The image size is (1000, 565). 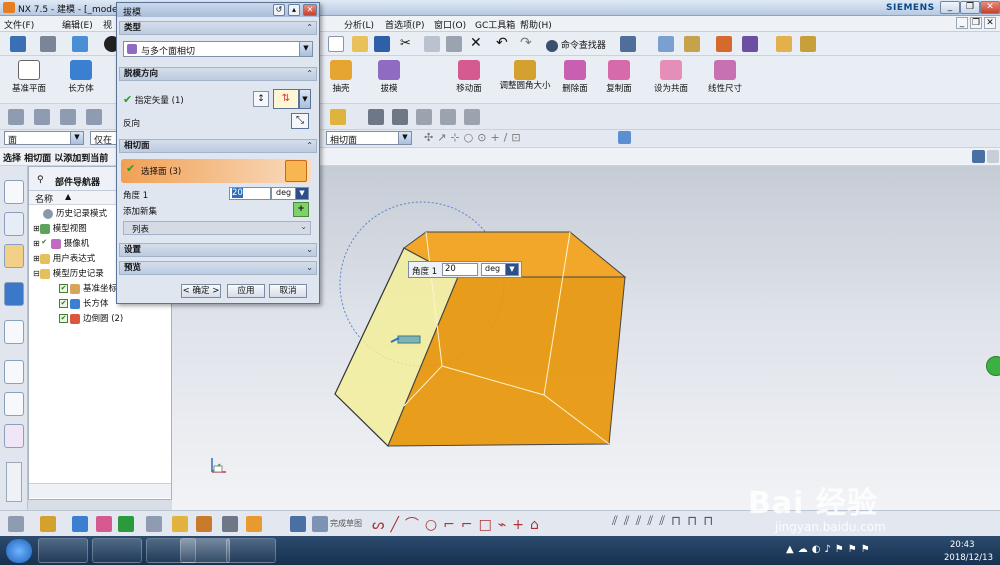 I want to click on list-expander: 列表 ⌄, so click(x=217, y=228).